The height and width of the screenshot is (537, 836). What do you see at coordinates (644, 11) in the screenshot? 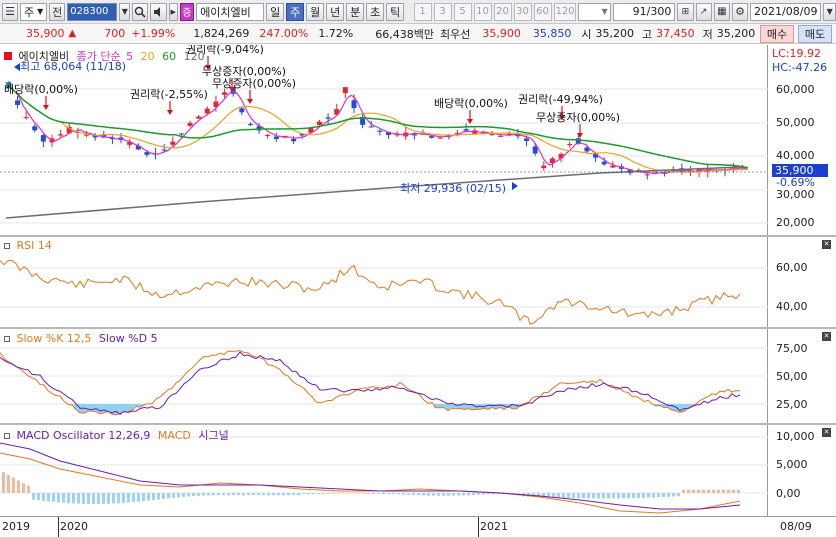
I see `data-count-field: 91/300` at bounding box center [644, 11].